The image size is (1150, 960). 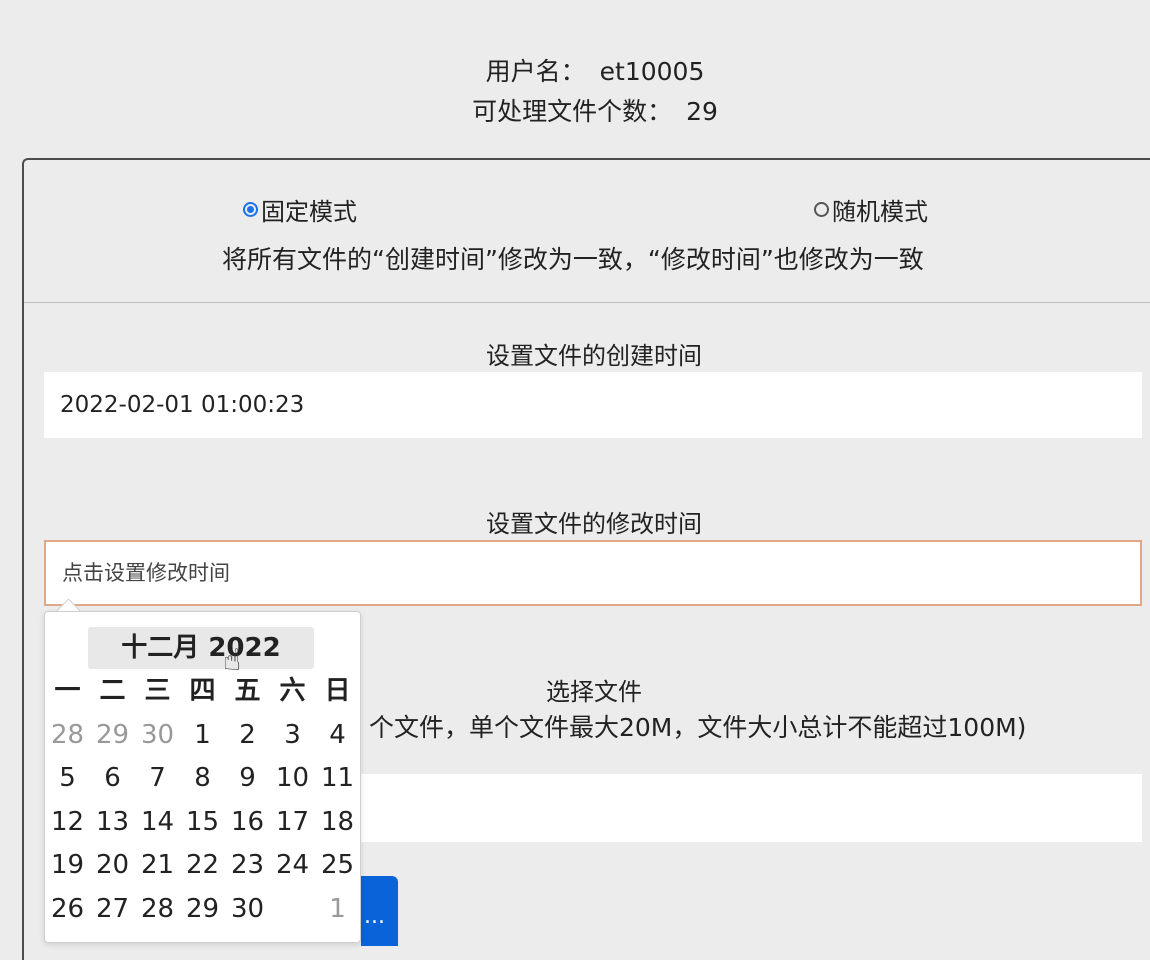 I want to click on week-row: 5 6 7 8 9 10 11, so click(x=202, y=779).